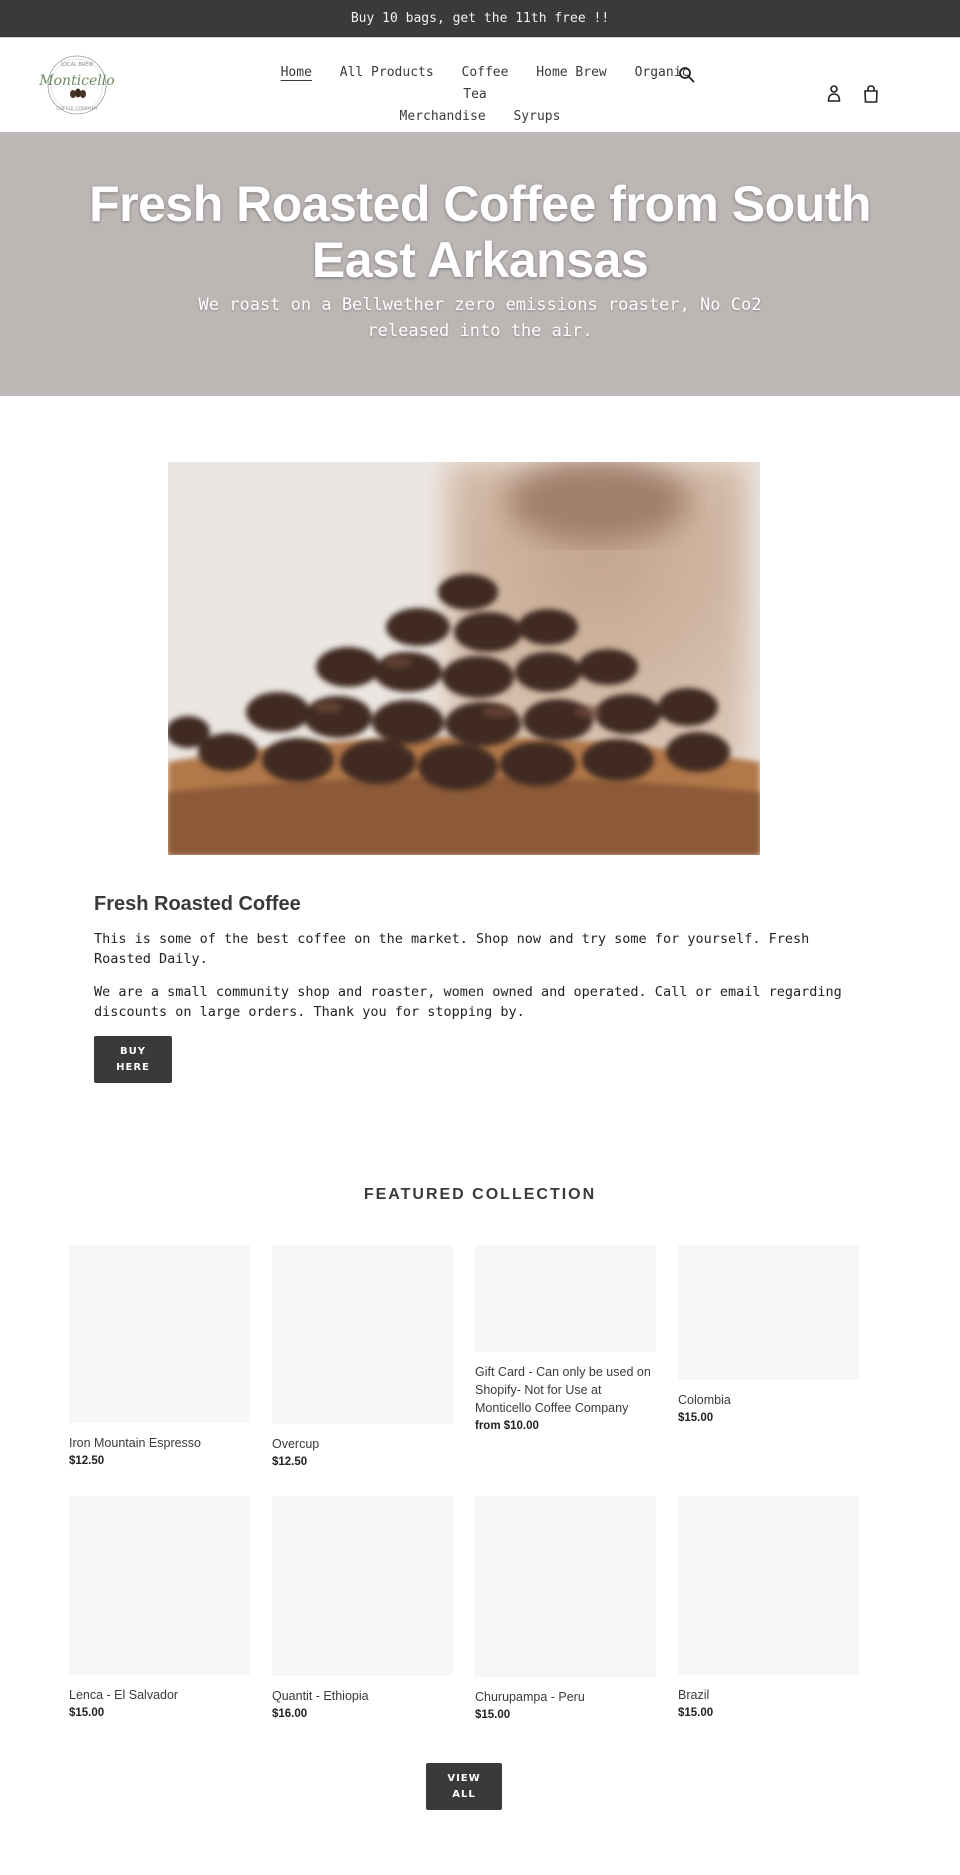 The image size is (960, 1875). I want to click on buy-here-button: BUY HERE, so click(133, 1059).